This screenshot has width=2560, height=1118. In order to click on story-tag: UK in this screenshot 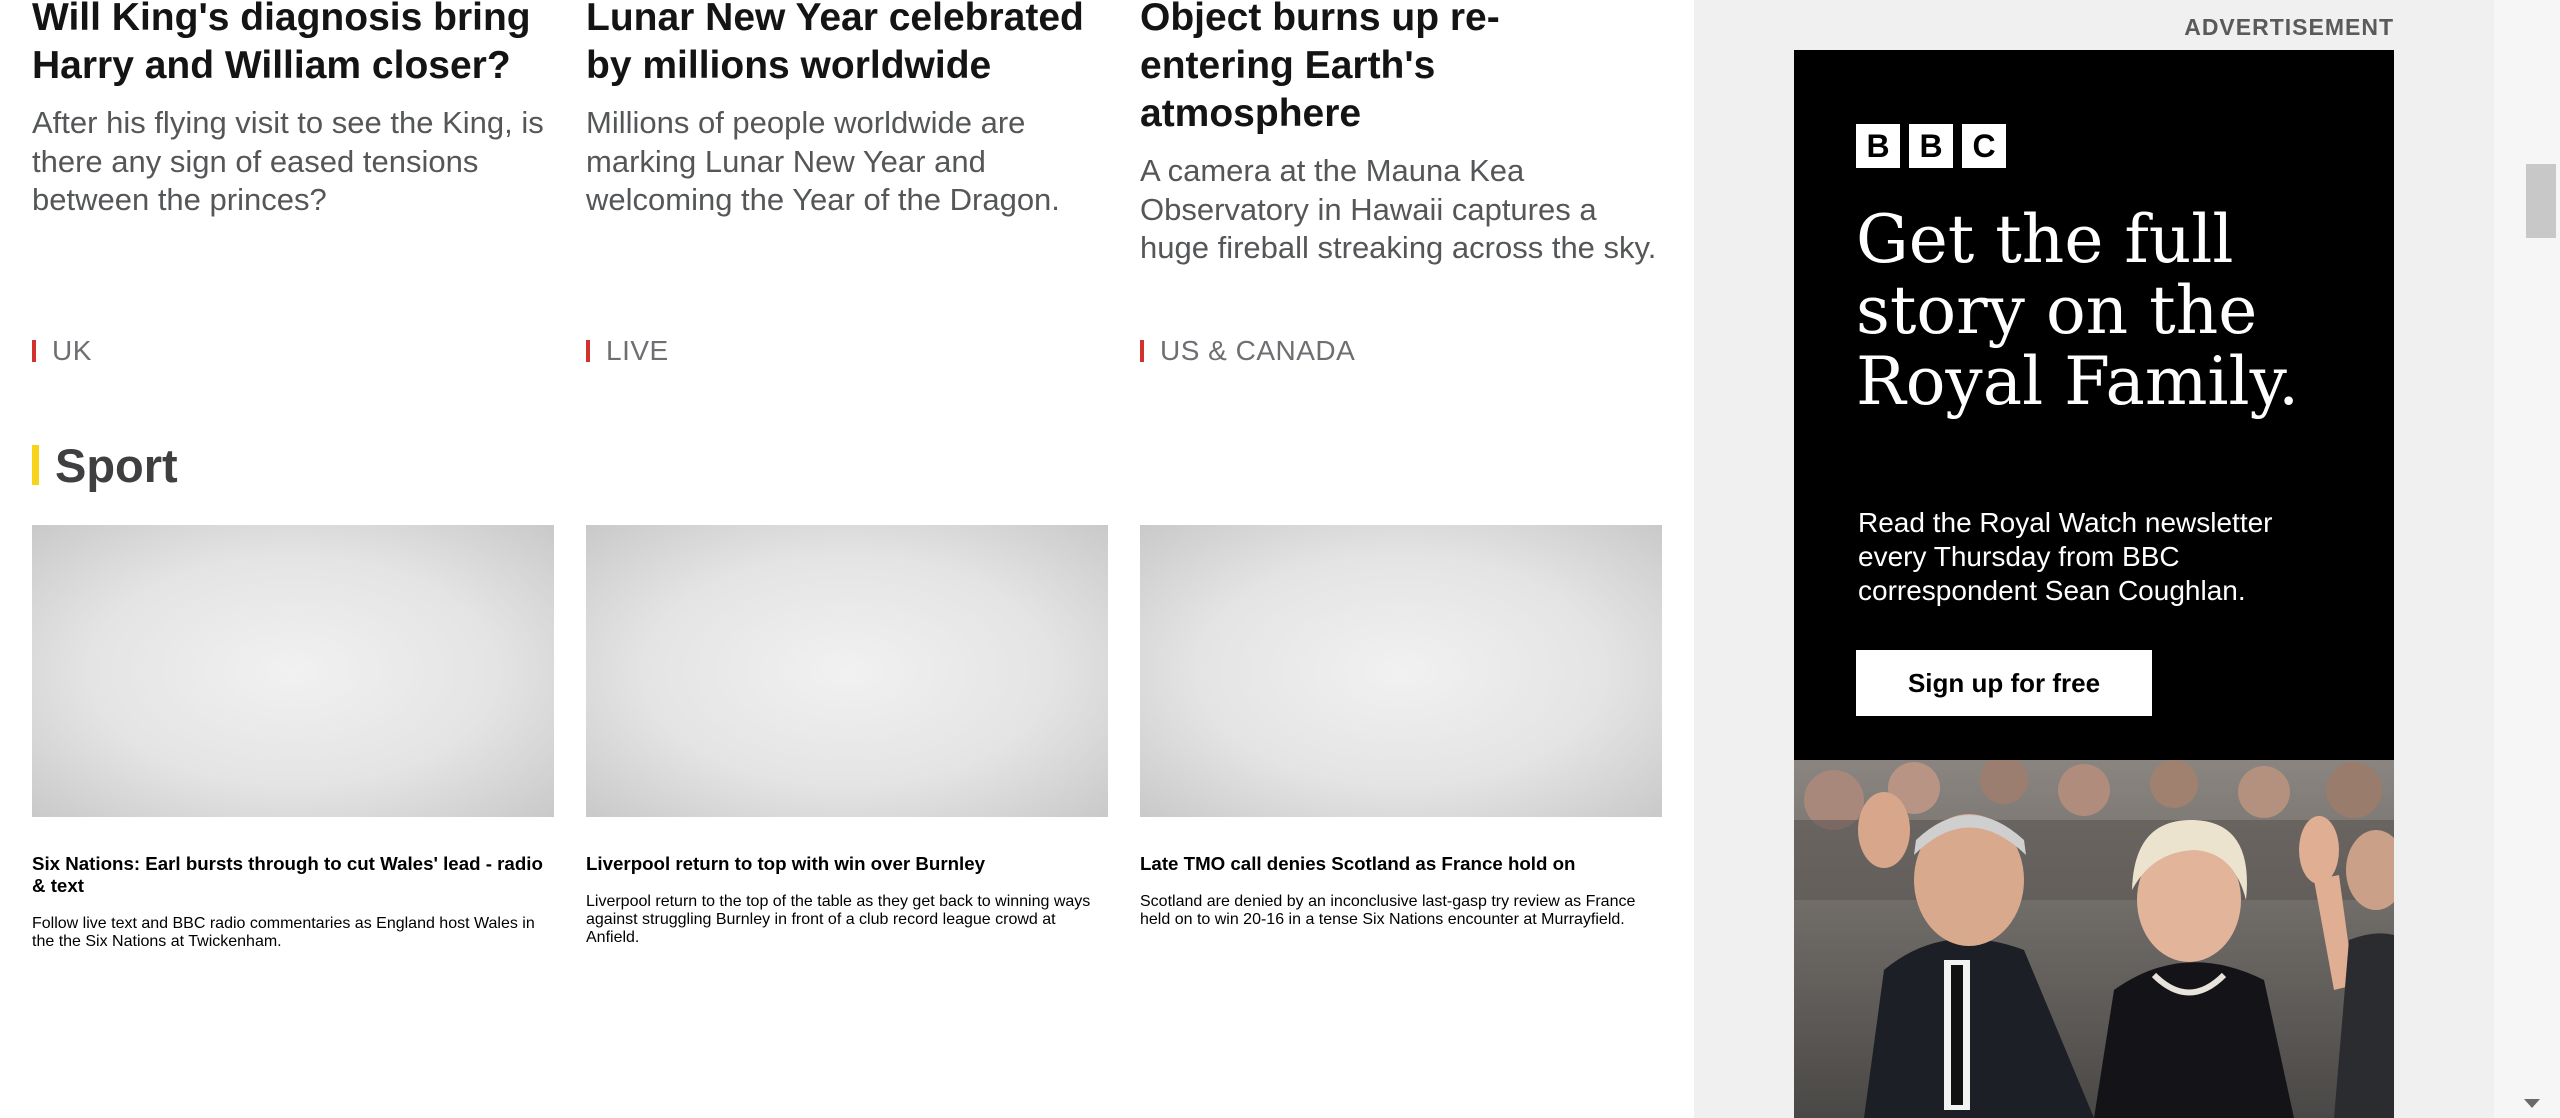, I will do `click(62, 351)`.